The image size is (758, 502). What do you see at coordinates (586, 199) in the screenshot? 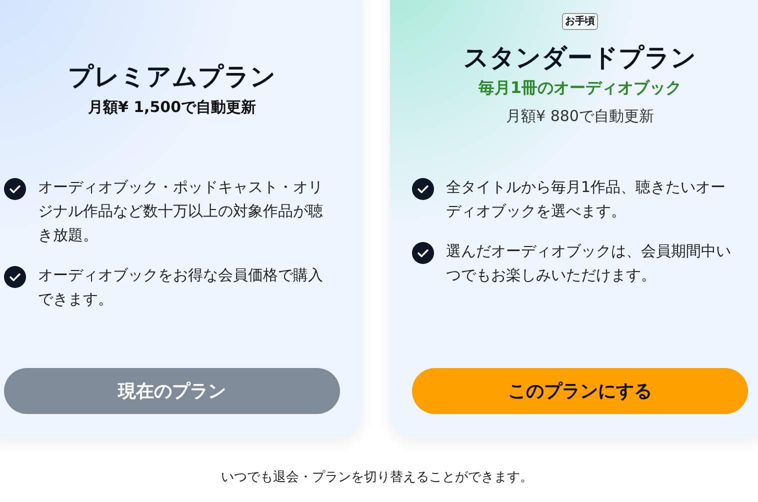
I see `feature-text: 全タイトルから毎月1作品、聴きたいオーディオブックを選べます。` at bounding box center [586, 199].